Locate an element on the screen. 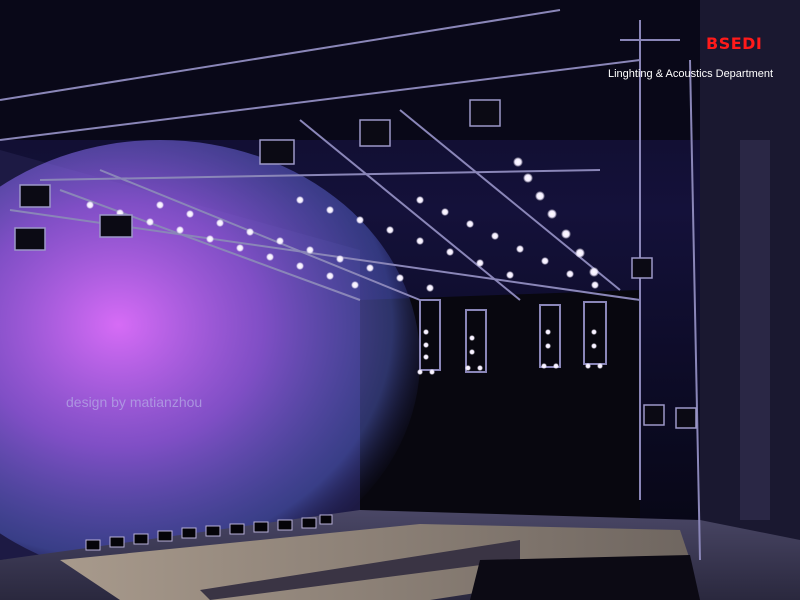 This screenshot has width=800, height=600. runway-pit is located at coordinates (585, 577).